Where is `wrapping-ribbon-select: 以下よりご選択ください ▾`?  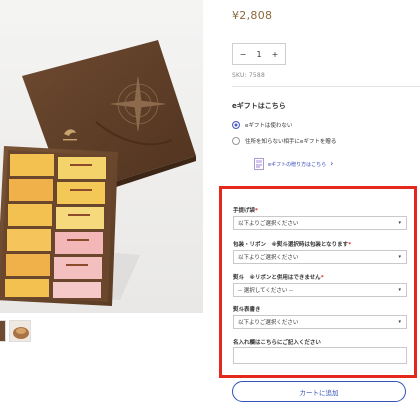 wrapping-ribbon-select: 以下よりご選択ください ▾ is located at coordinates (320, 257).